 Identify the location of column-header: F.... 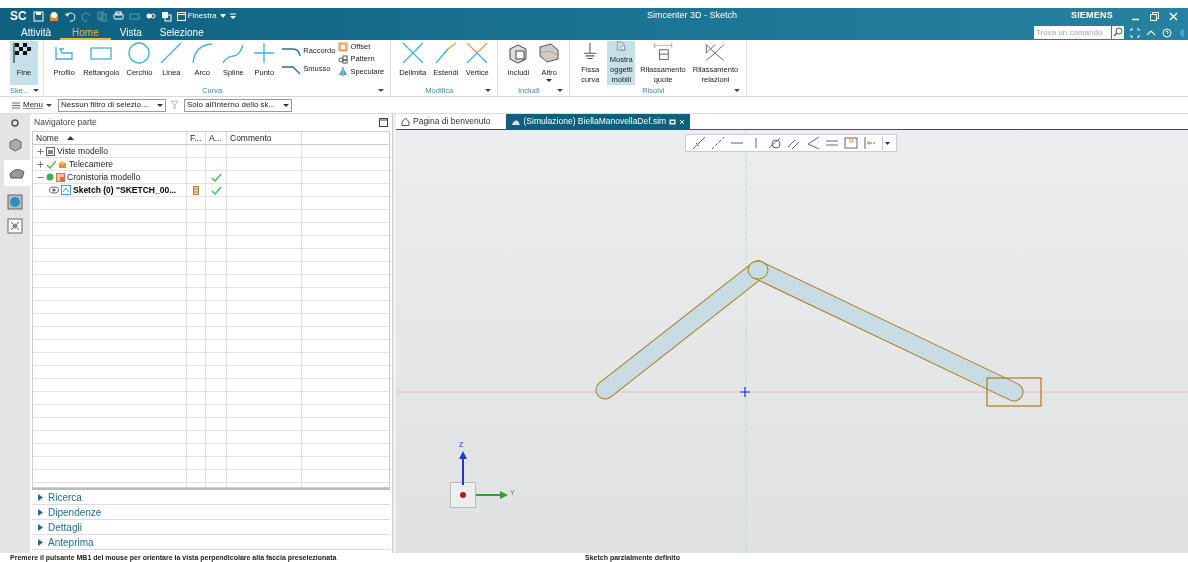
(196, 138).